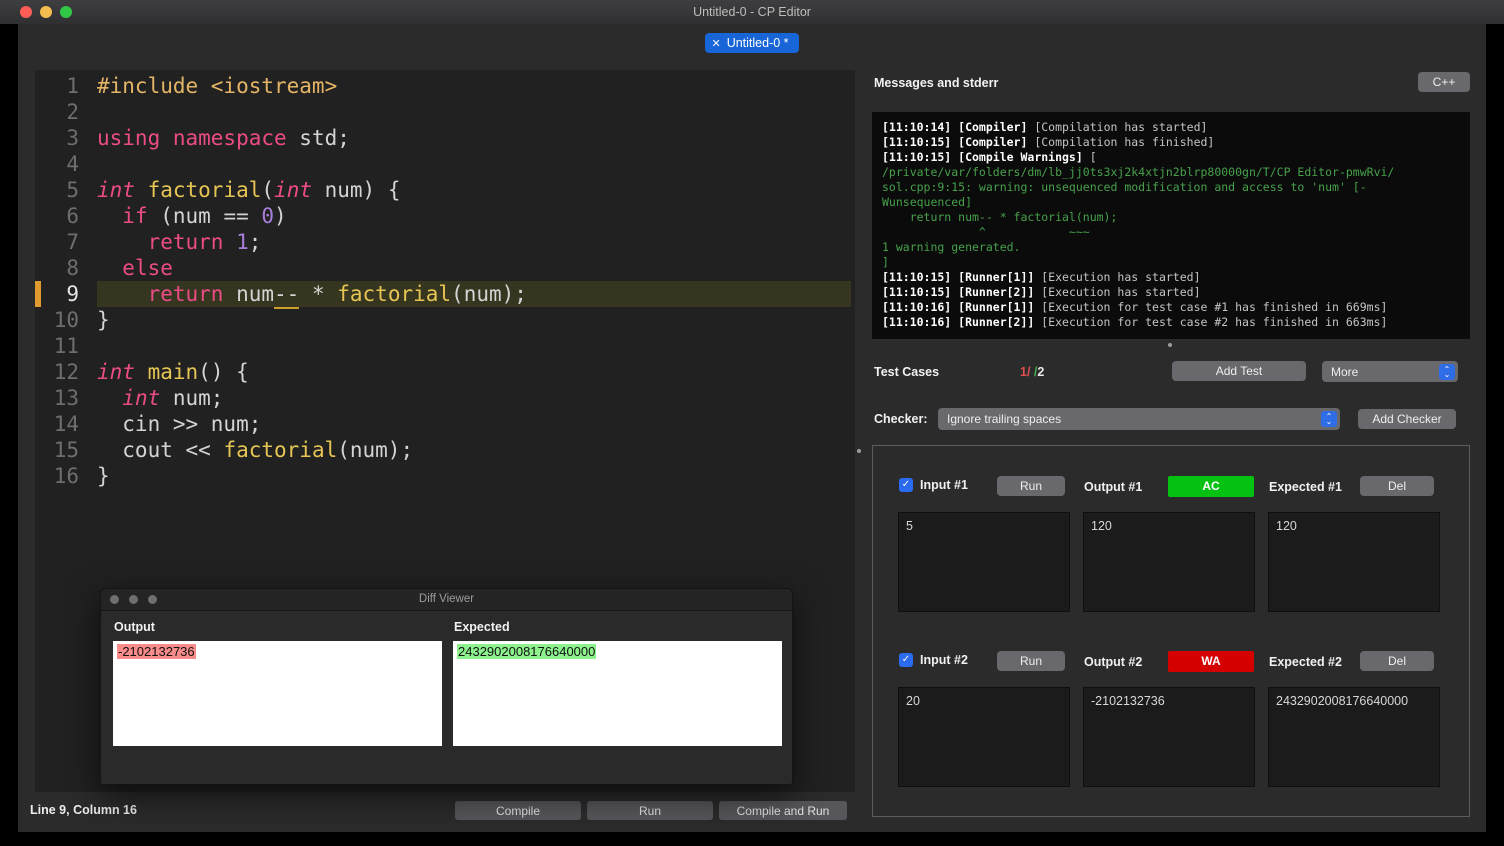 The image size is (1504, 846). I want to click on window-titlebar: Untitled-0 - CP Editor, so click(752, 12).